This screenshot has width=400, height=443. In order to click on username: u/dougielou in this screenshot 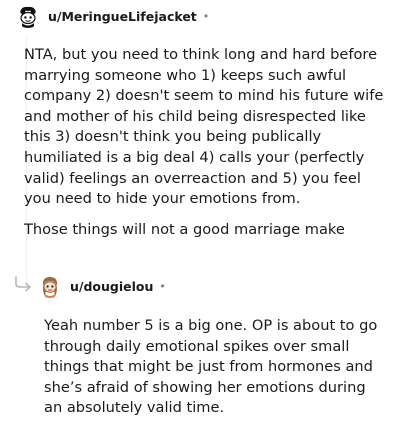, I will do `click(111, 286)`.